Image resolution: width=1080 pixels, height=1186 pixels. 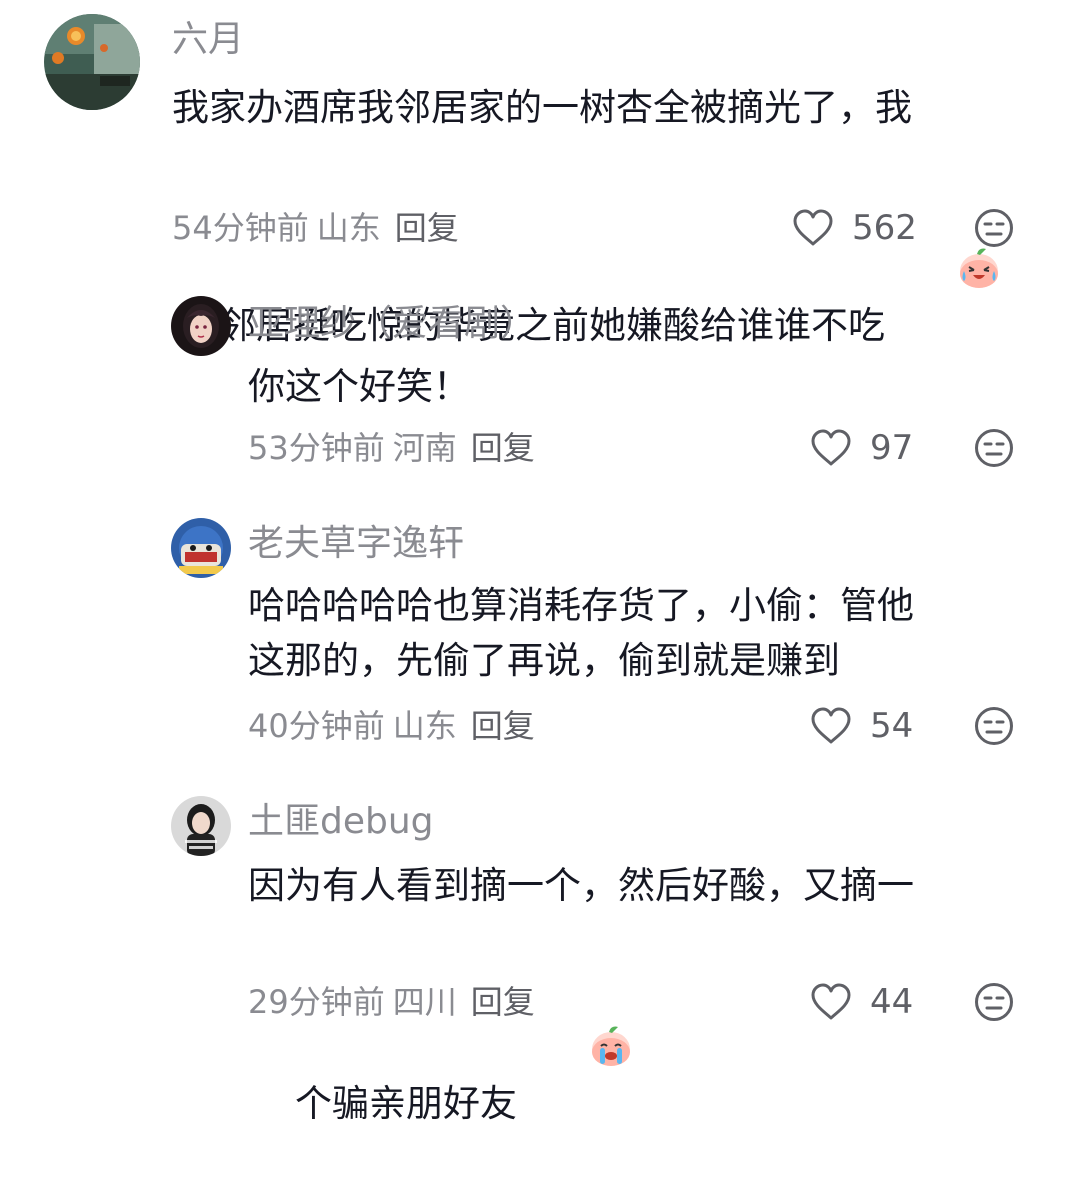 I want to click on comment-time: 54分钟前, so click(x=240, y=228).